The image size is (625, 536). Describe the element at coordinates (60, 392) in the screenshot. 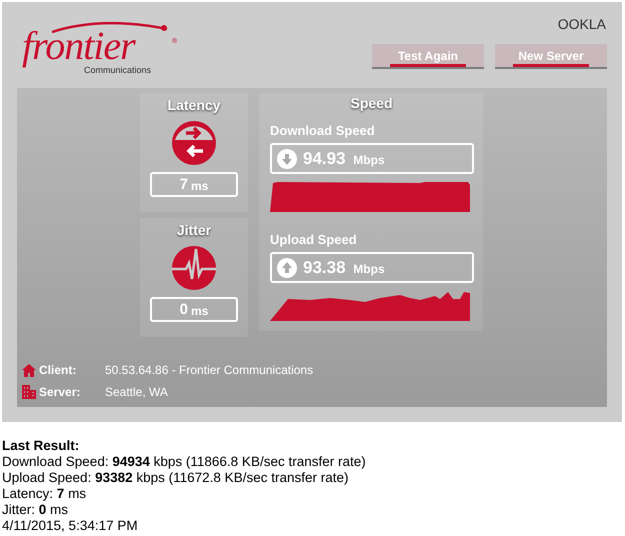

I see `info-label: Server:` at that location.